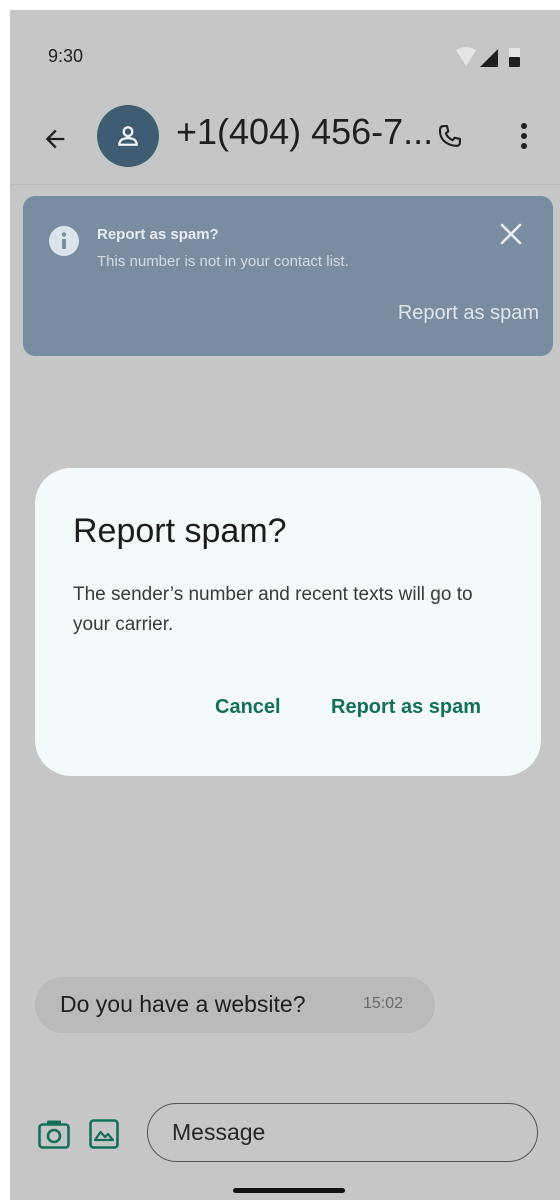  I want to click on status-bar: 9:30, so click(285, 54).